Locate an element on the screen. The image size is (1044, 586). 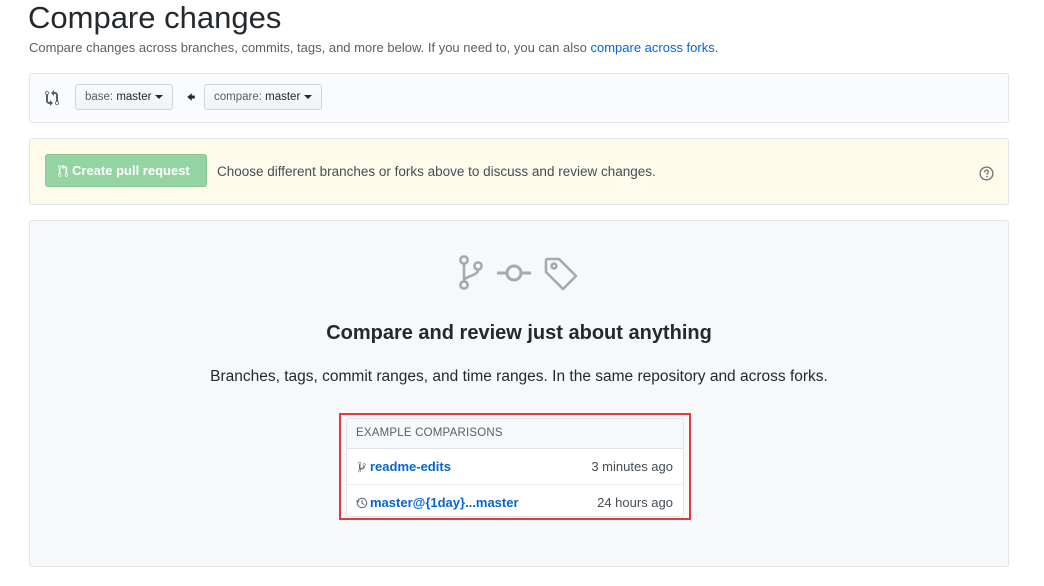
base-branch-select: base: master is located at coordinates (124, 97).